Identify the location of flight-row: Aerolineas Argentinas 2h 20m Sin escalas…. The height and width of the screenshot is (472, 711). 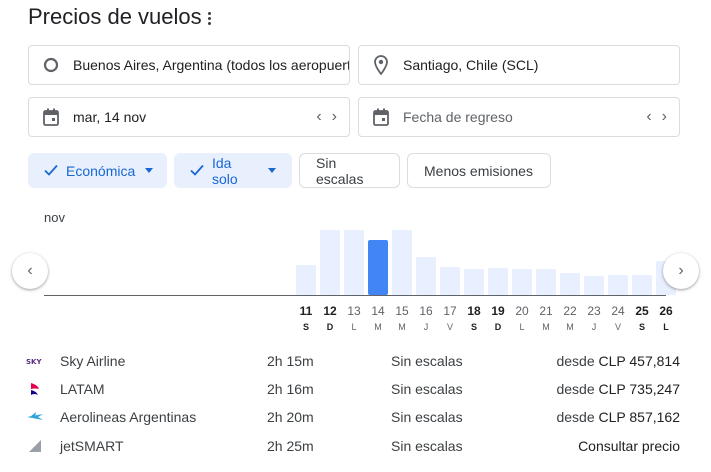
(355, 417).